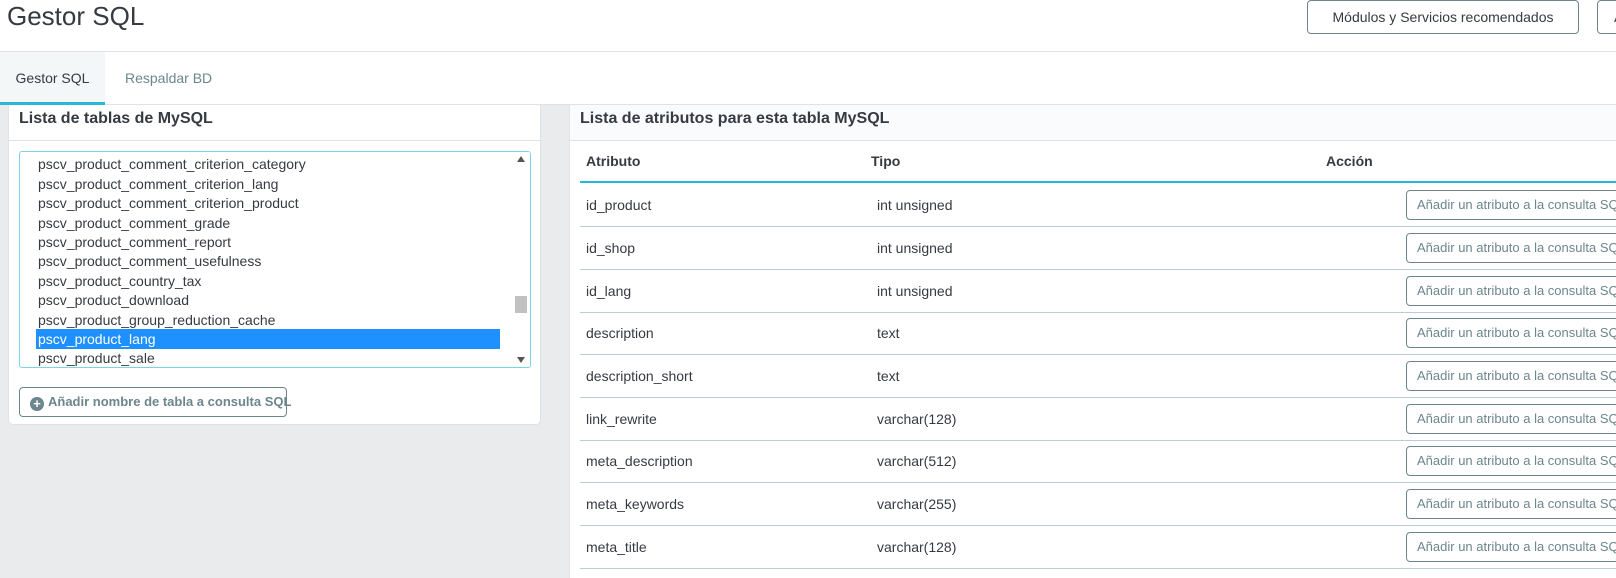 Image resolution: width=1616 pixels, height=578 pixels. What do you see at coordinates (613, 161) in the screenshot?
I see `column-header-attribute: Atributo` at bounding box center [613, 161].